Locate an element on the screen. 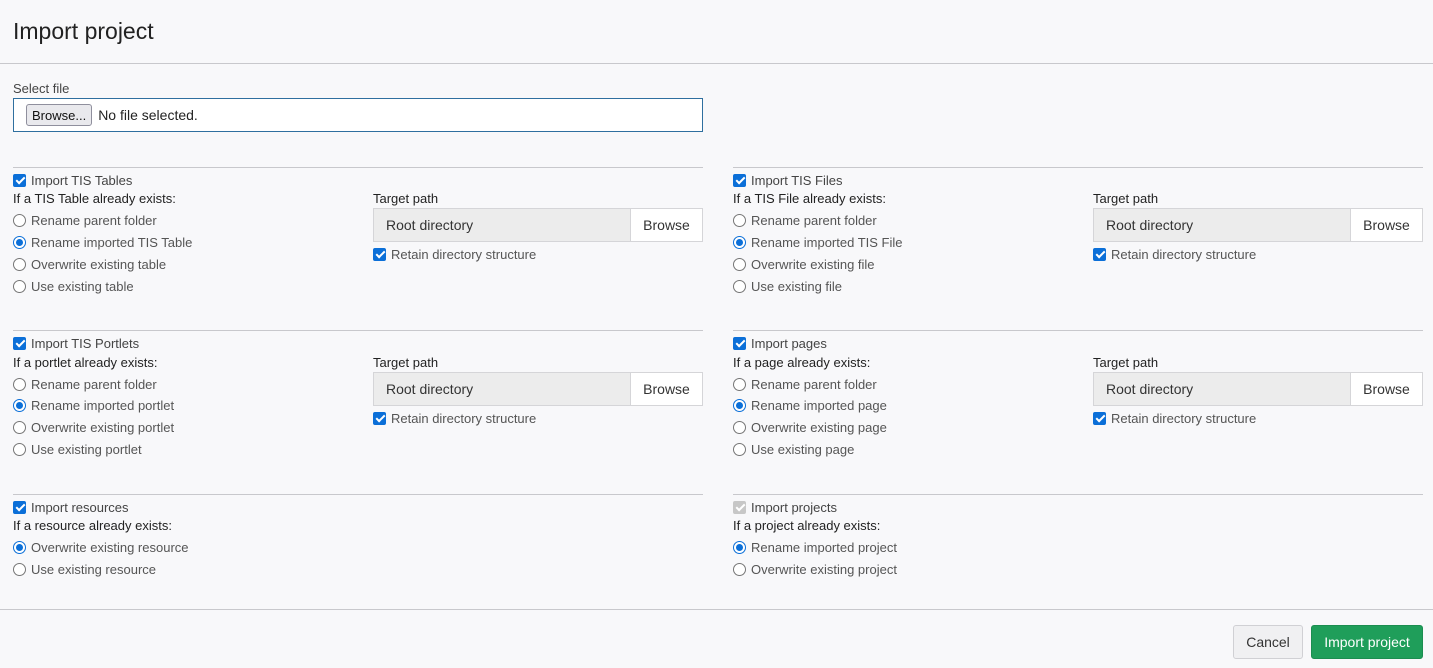 The image size is (1433, 668). files-target-value: Root directory is located at coordinates (1150, 225).